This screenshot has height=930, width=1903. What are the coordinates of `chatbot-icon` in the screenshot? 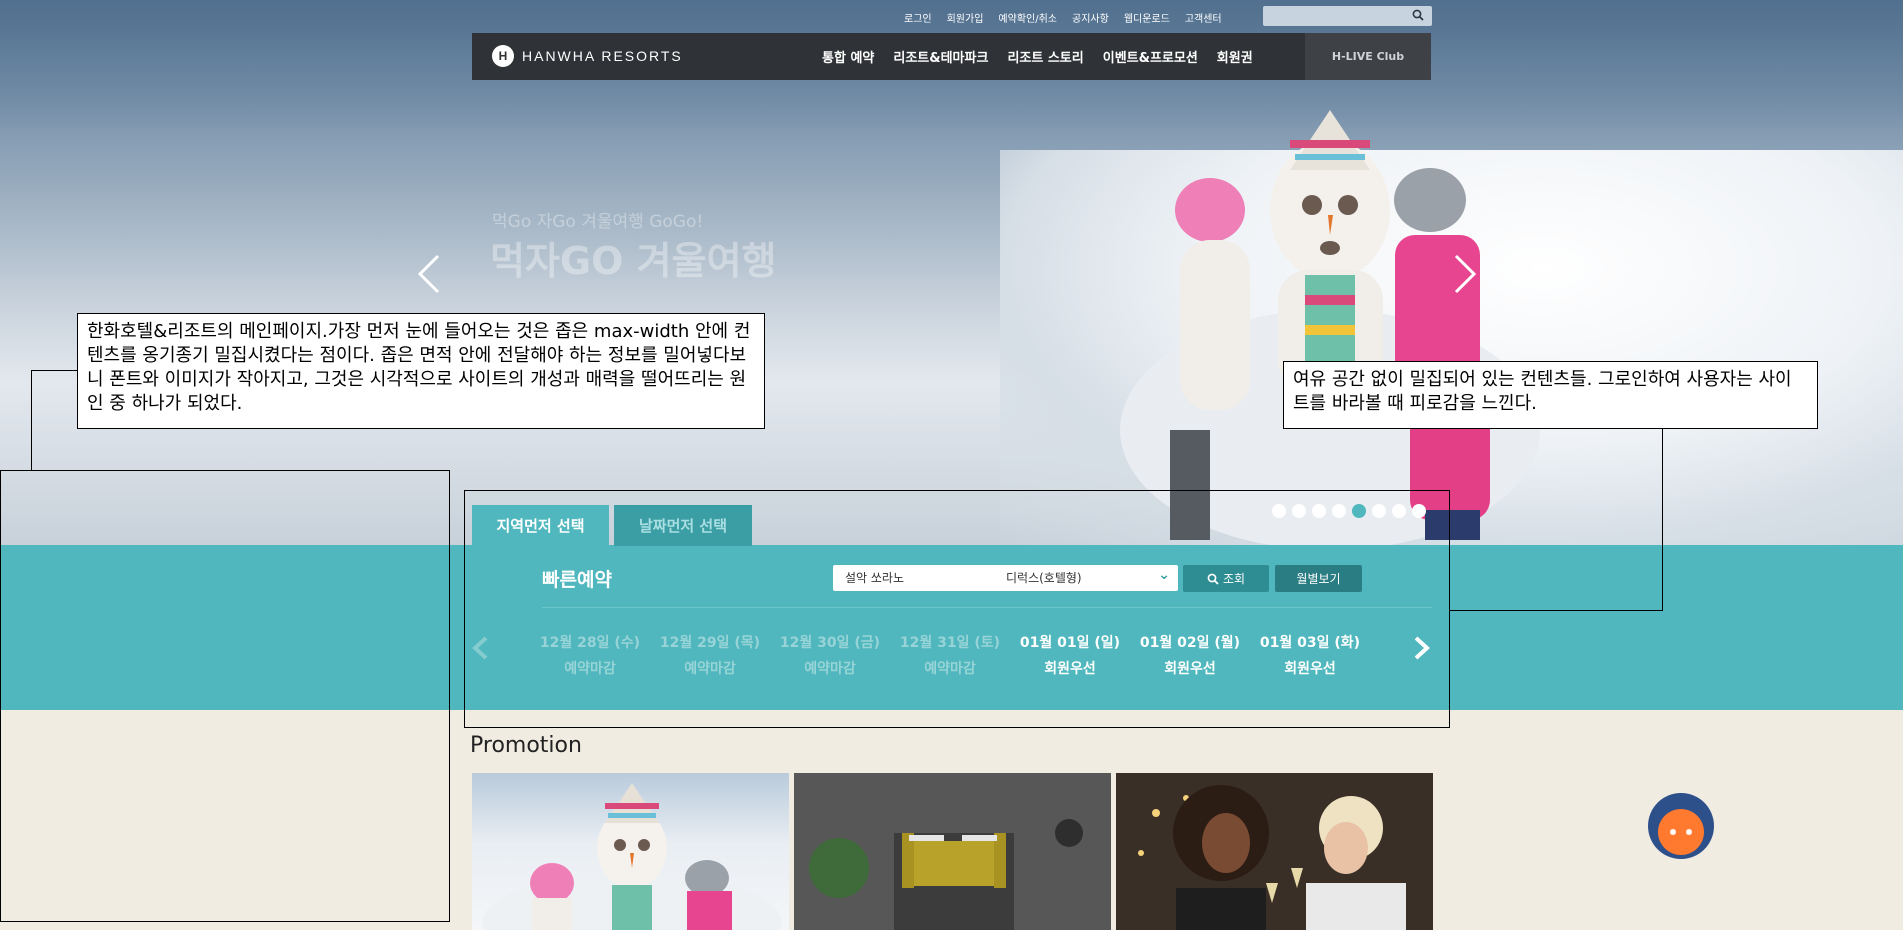 It's located at (1681, 832).